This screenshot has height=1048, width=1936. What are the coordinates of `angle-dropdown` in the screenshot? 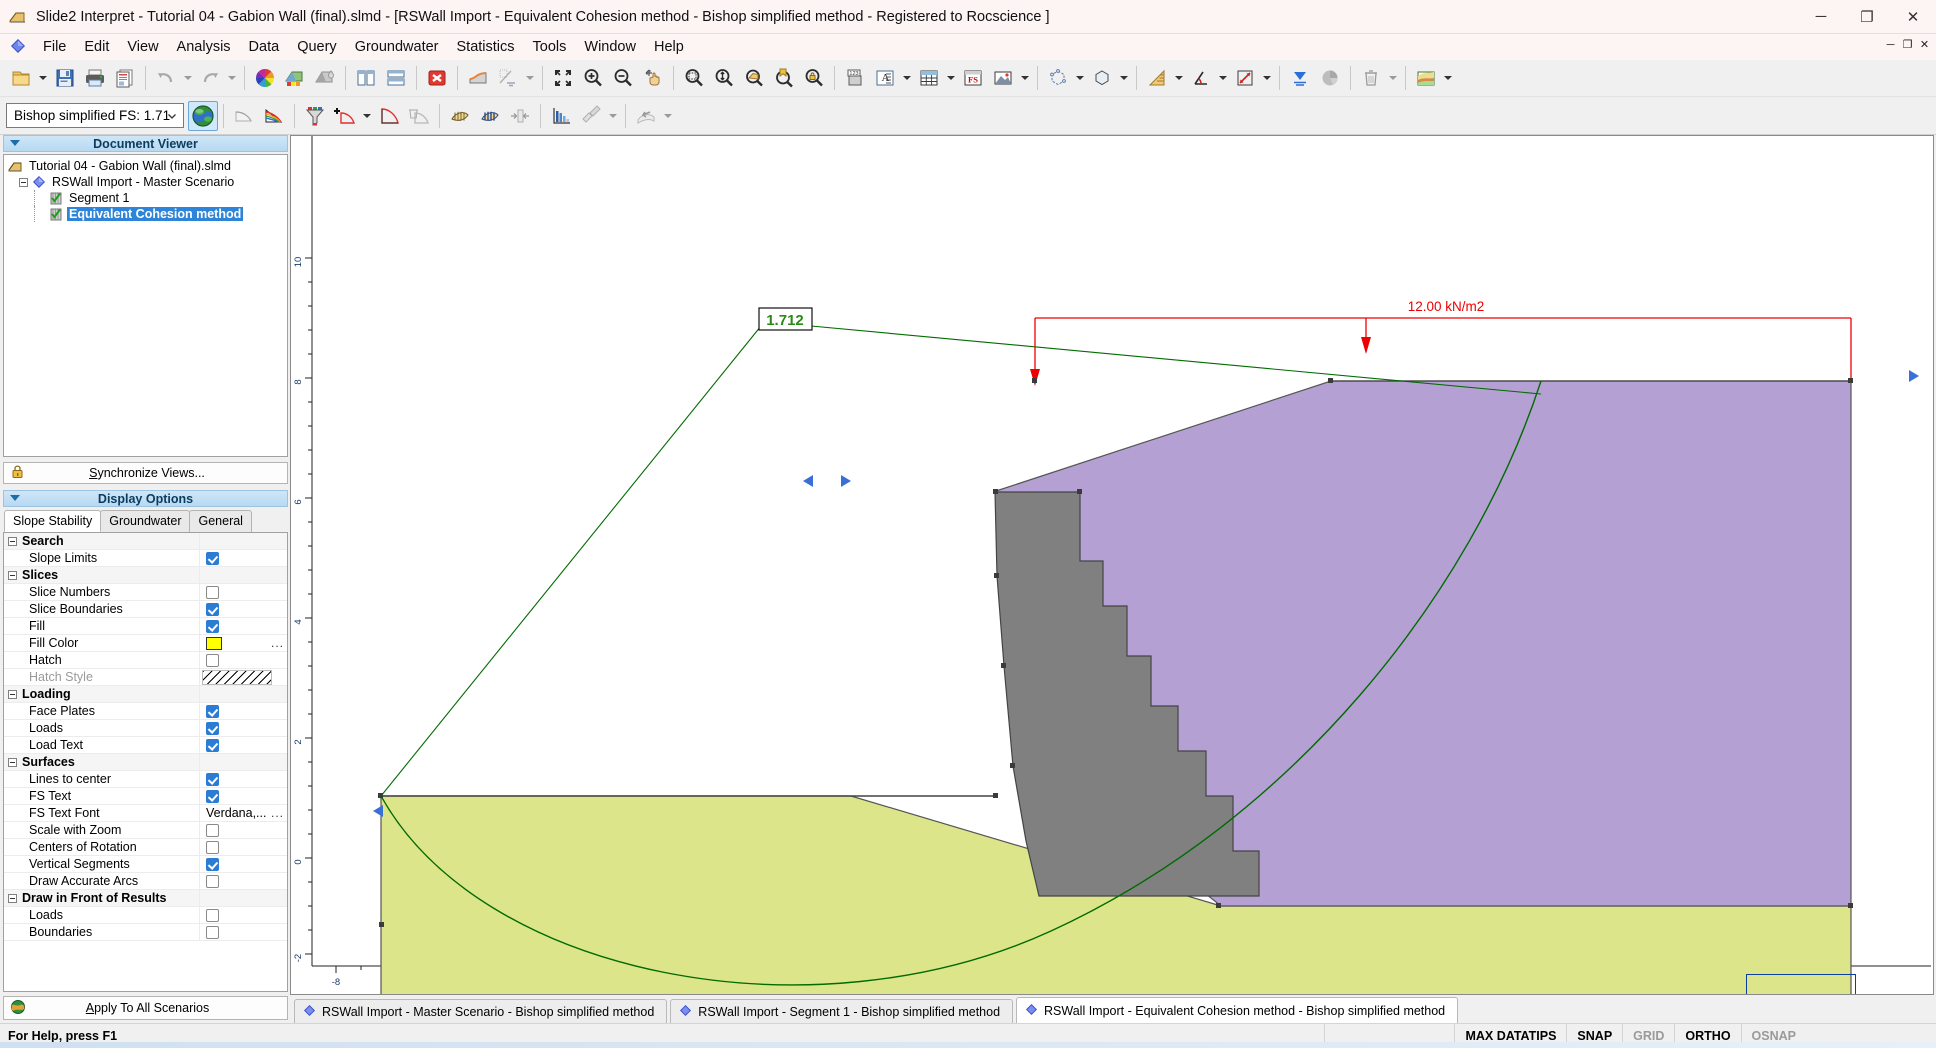 It's located at (1223, 78).